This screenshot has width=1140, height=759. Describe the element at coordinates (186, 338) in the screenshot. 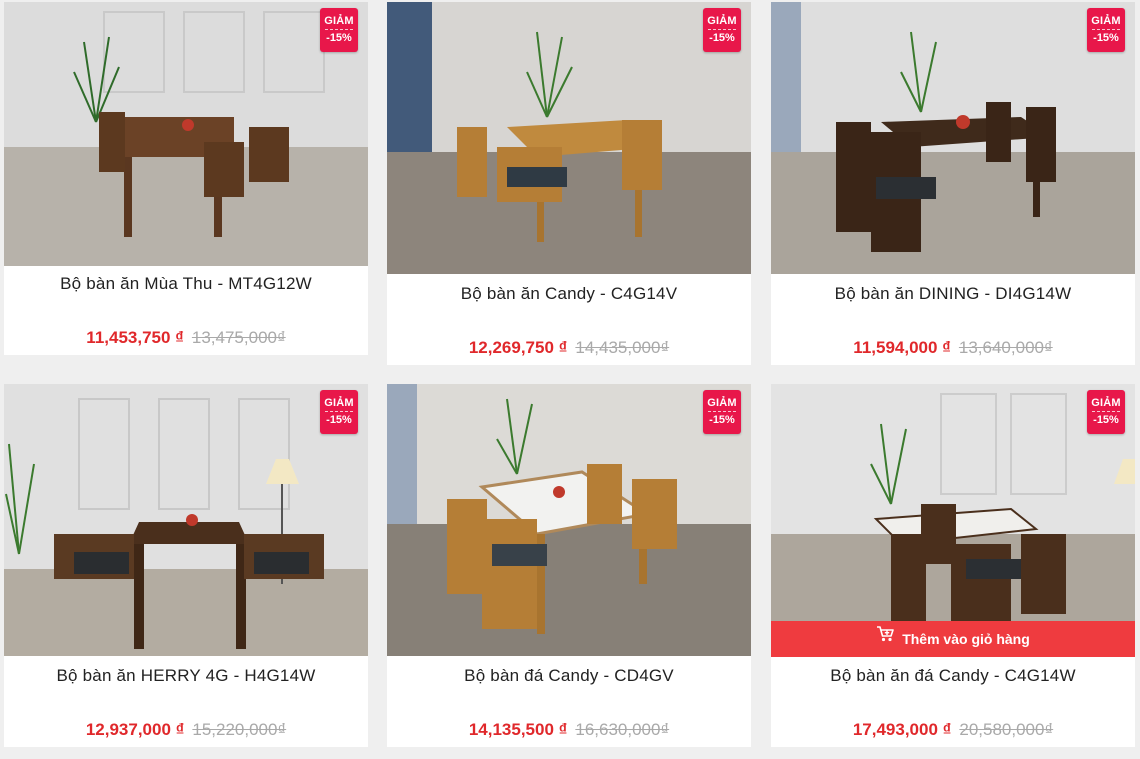

I see `product-prices: 11,453,750 ₫ 13,475,000₫` at that location.